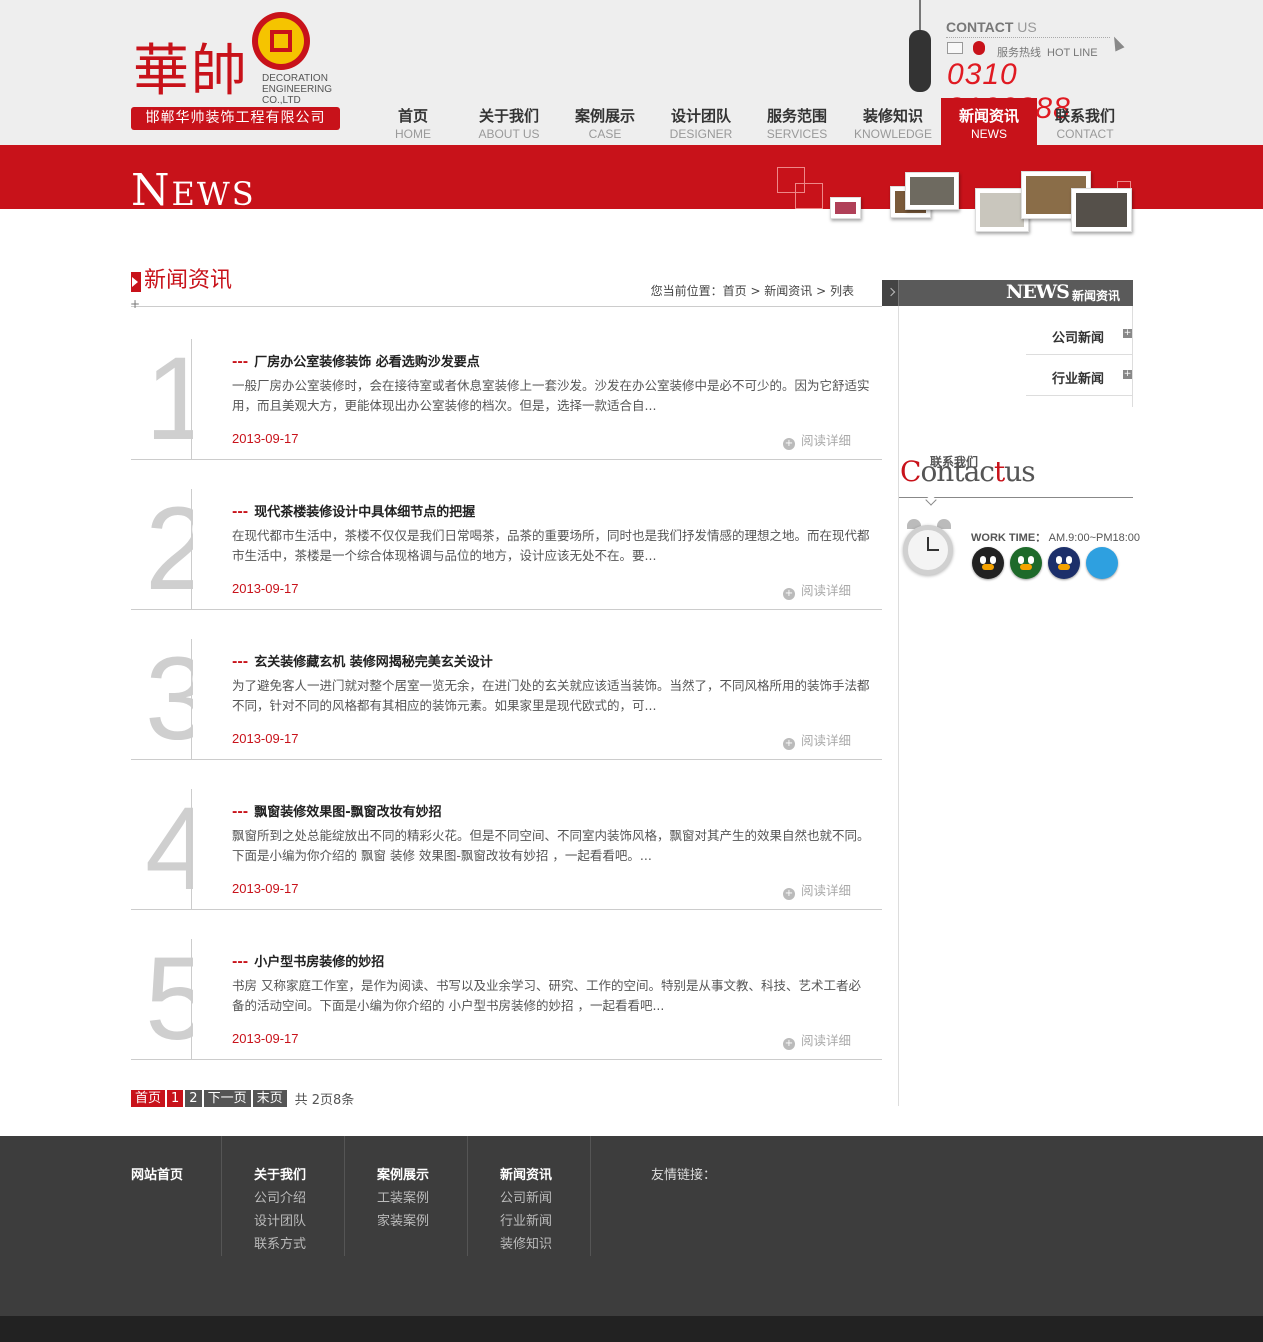 Image resolution: width=1263 pixels, height=1342 pixels. I want to click on footer-link: 公司新闻, so click(526, 1196).